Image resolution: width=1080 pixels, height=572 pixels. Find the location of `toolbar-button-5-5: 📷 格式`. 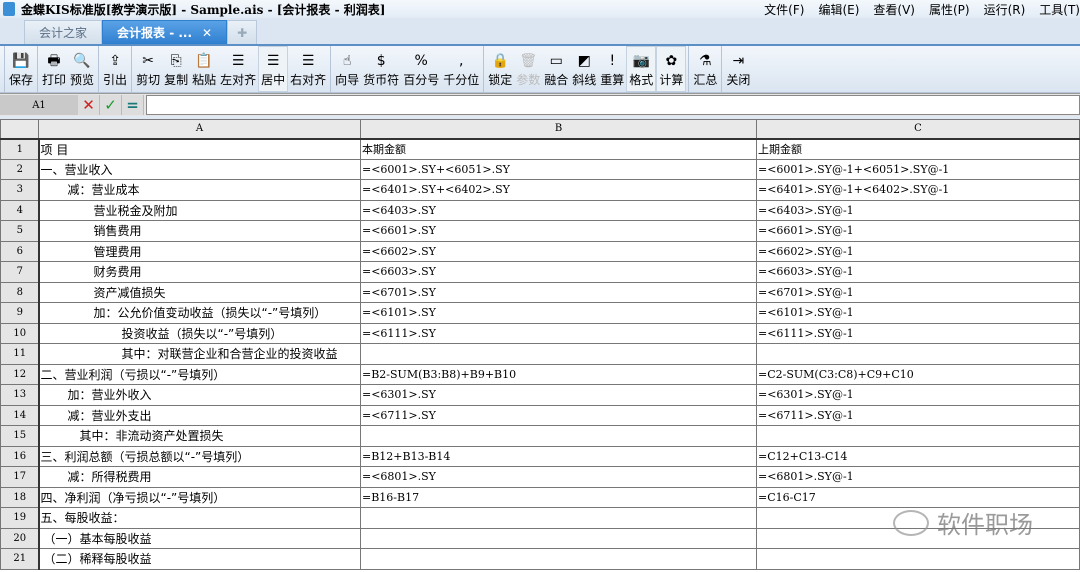

toolbar-button-5-5: 📷 格式 is located at coordinates (641, 69).